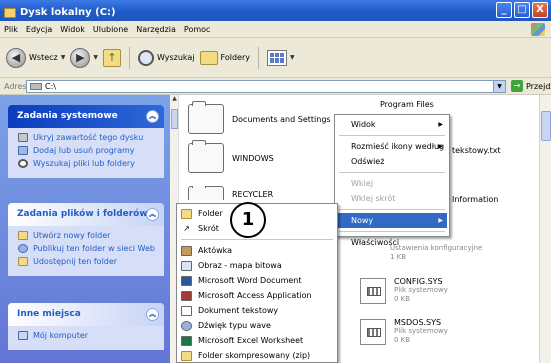 The height and width of the screenshot is (363, 551). I want to click on new-text-document-item: Dokument tekstowy, so click(257, 310).